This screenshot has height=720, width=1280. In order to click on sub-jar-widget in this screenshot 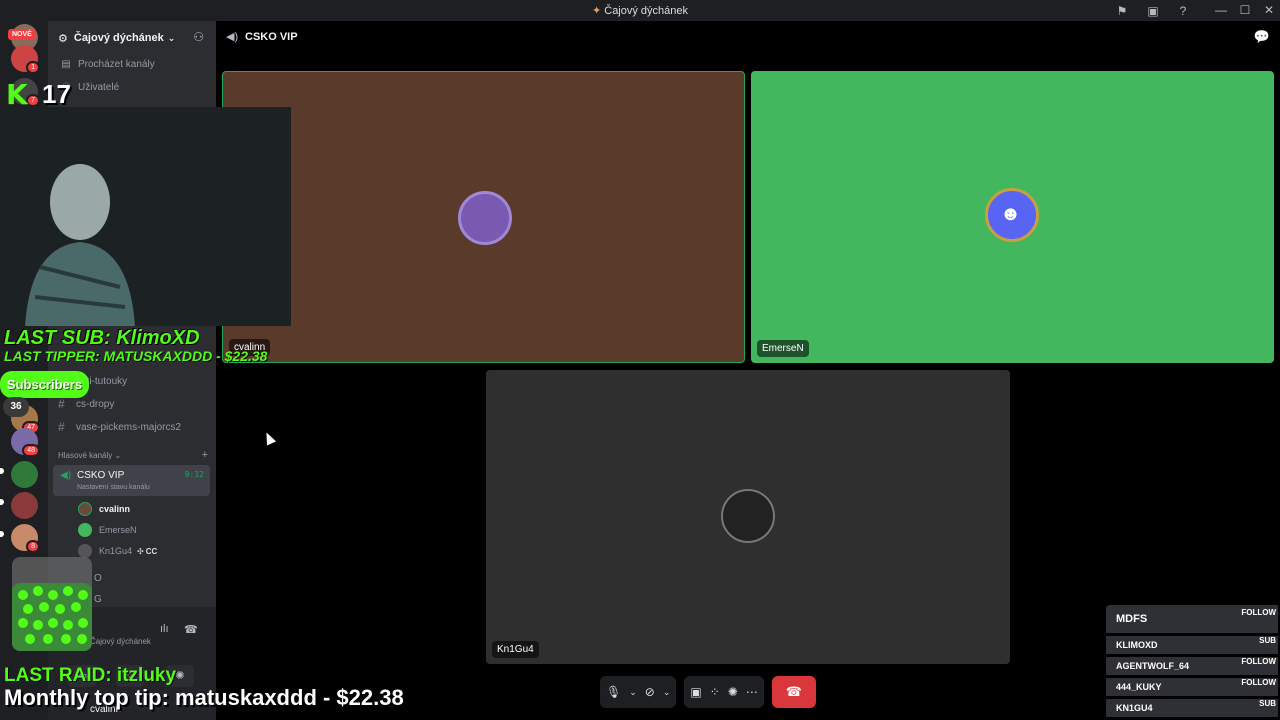, I will do `click(52, 604)`.